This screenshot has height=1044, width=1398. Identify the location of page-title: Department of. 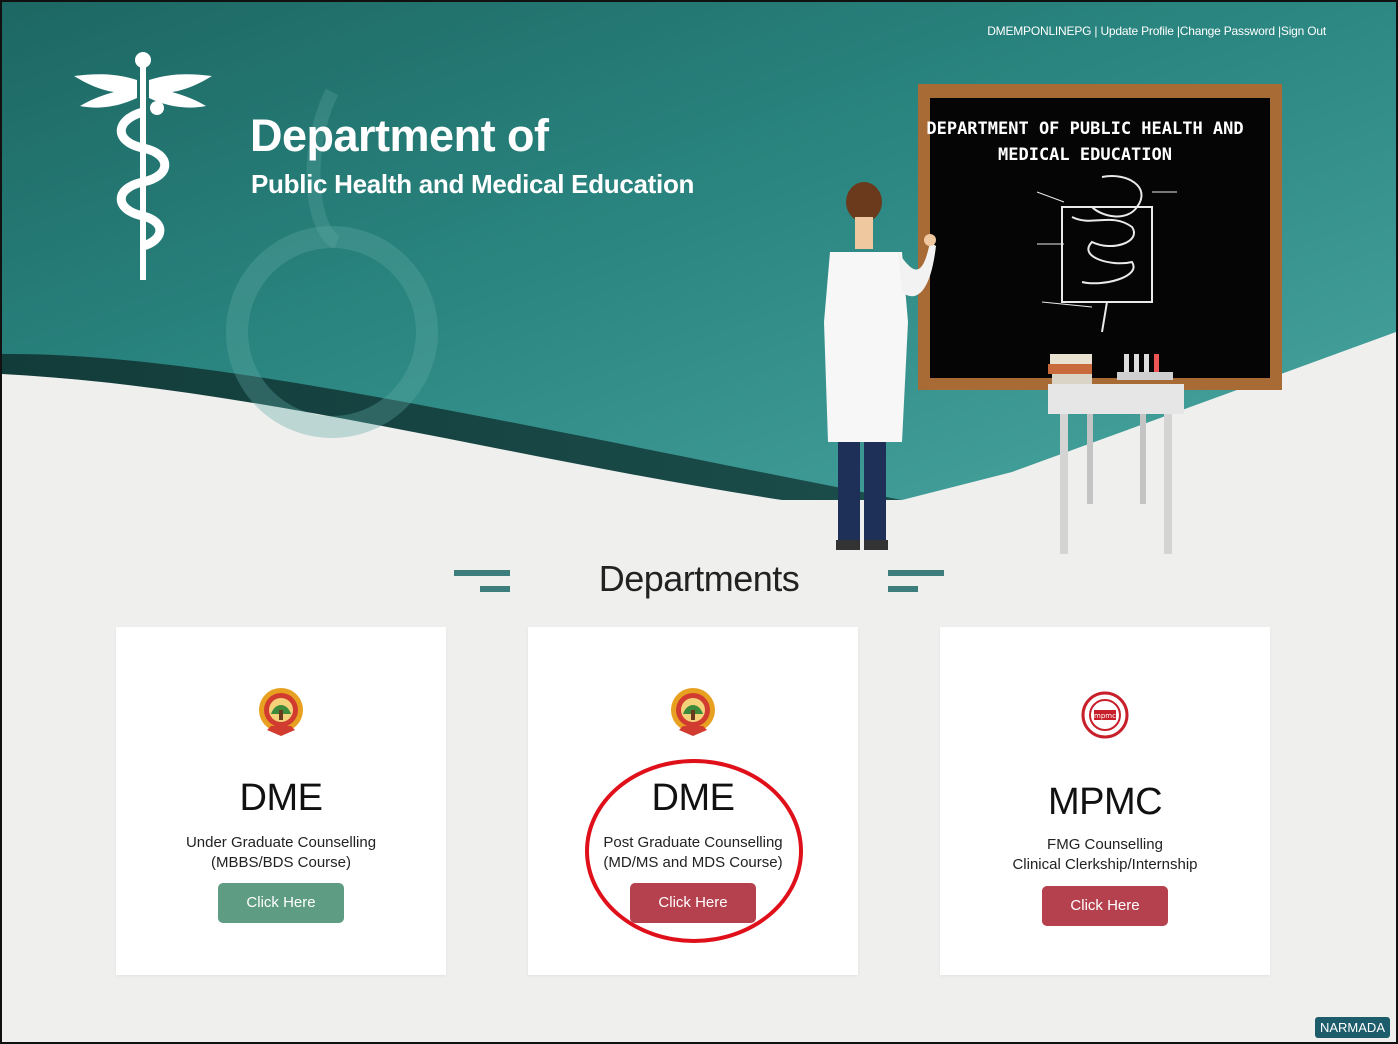
(399, 135).